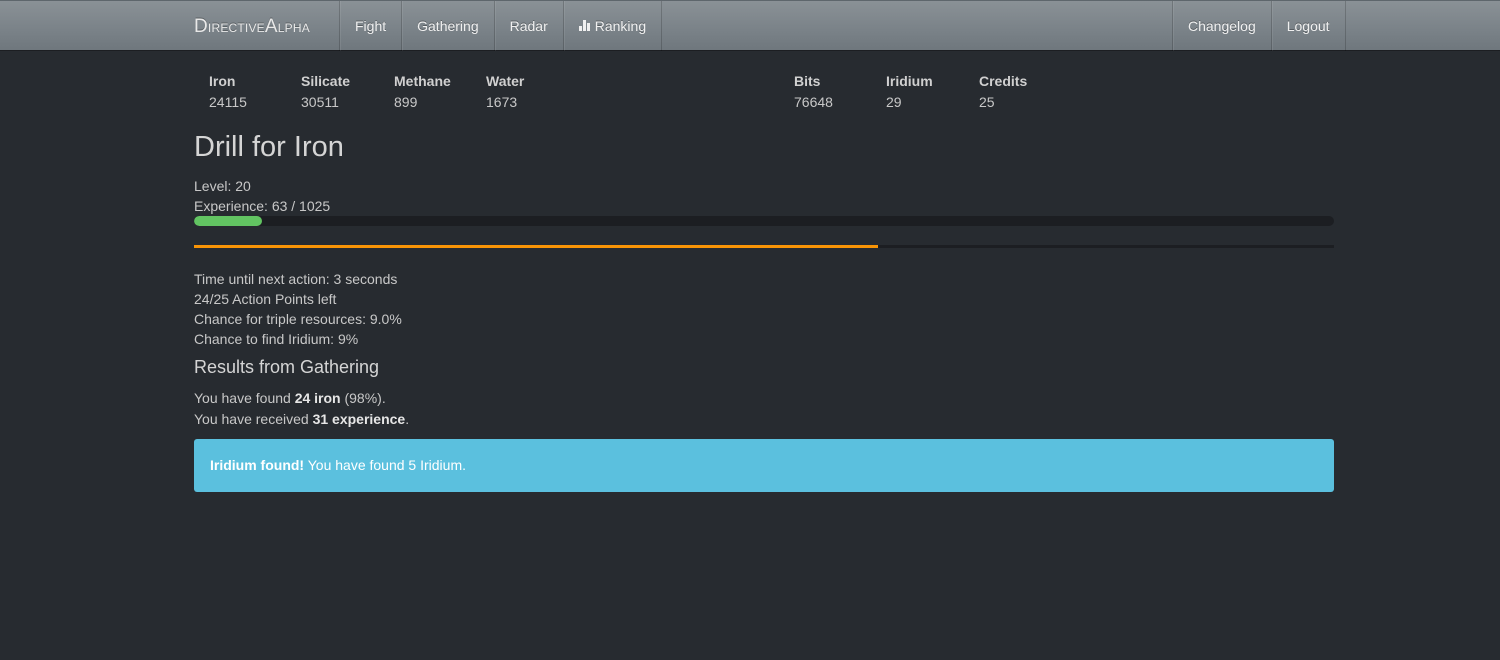  I want to click on experience-progress-fill, so click(228, 221).